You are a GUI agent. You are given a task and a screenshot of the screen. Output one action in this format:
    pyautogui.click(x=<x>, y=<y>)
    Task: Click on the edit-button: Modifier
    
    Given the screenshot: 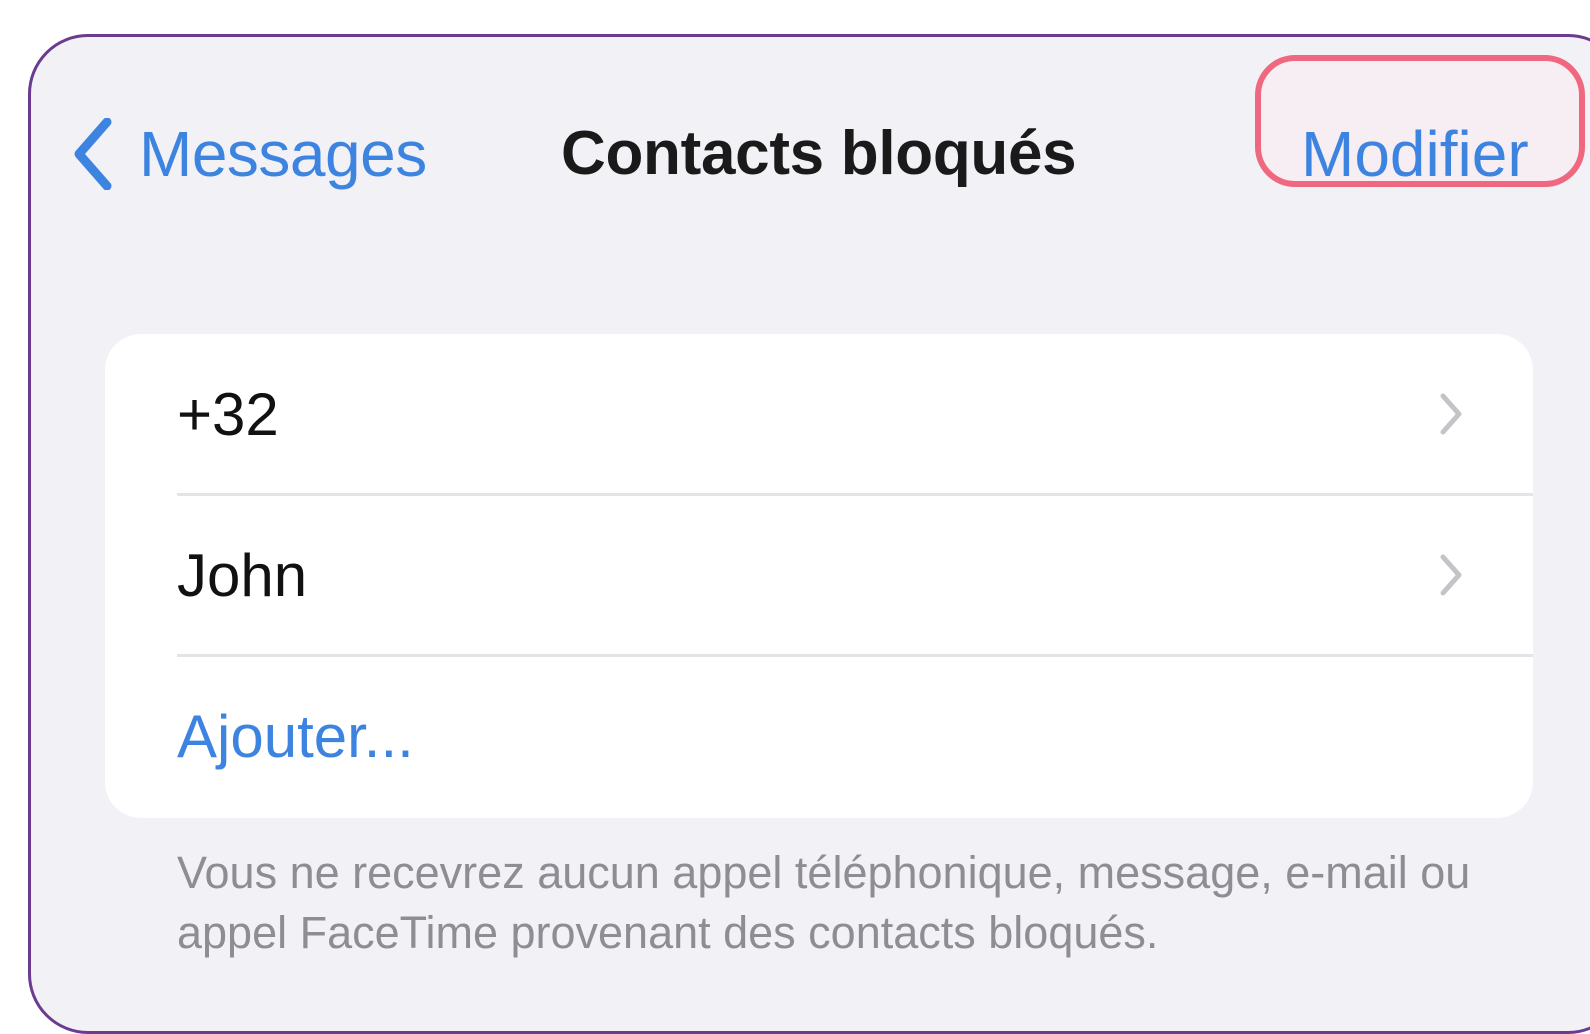 What is the action you would take?
    pyautogui.click(x=1415, y=154)
    